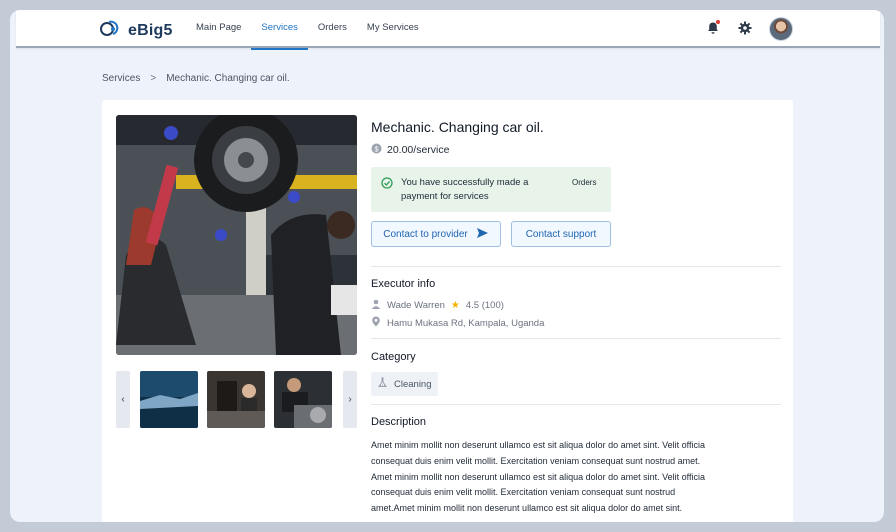 This screenshot has height=532, width=896. What do you see at coordinates (399, 422) in the screenshot?
I see `description-title: Description` at bounding box center [399, 422].